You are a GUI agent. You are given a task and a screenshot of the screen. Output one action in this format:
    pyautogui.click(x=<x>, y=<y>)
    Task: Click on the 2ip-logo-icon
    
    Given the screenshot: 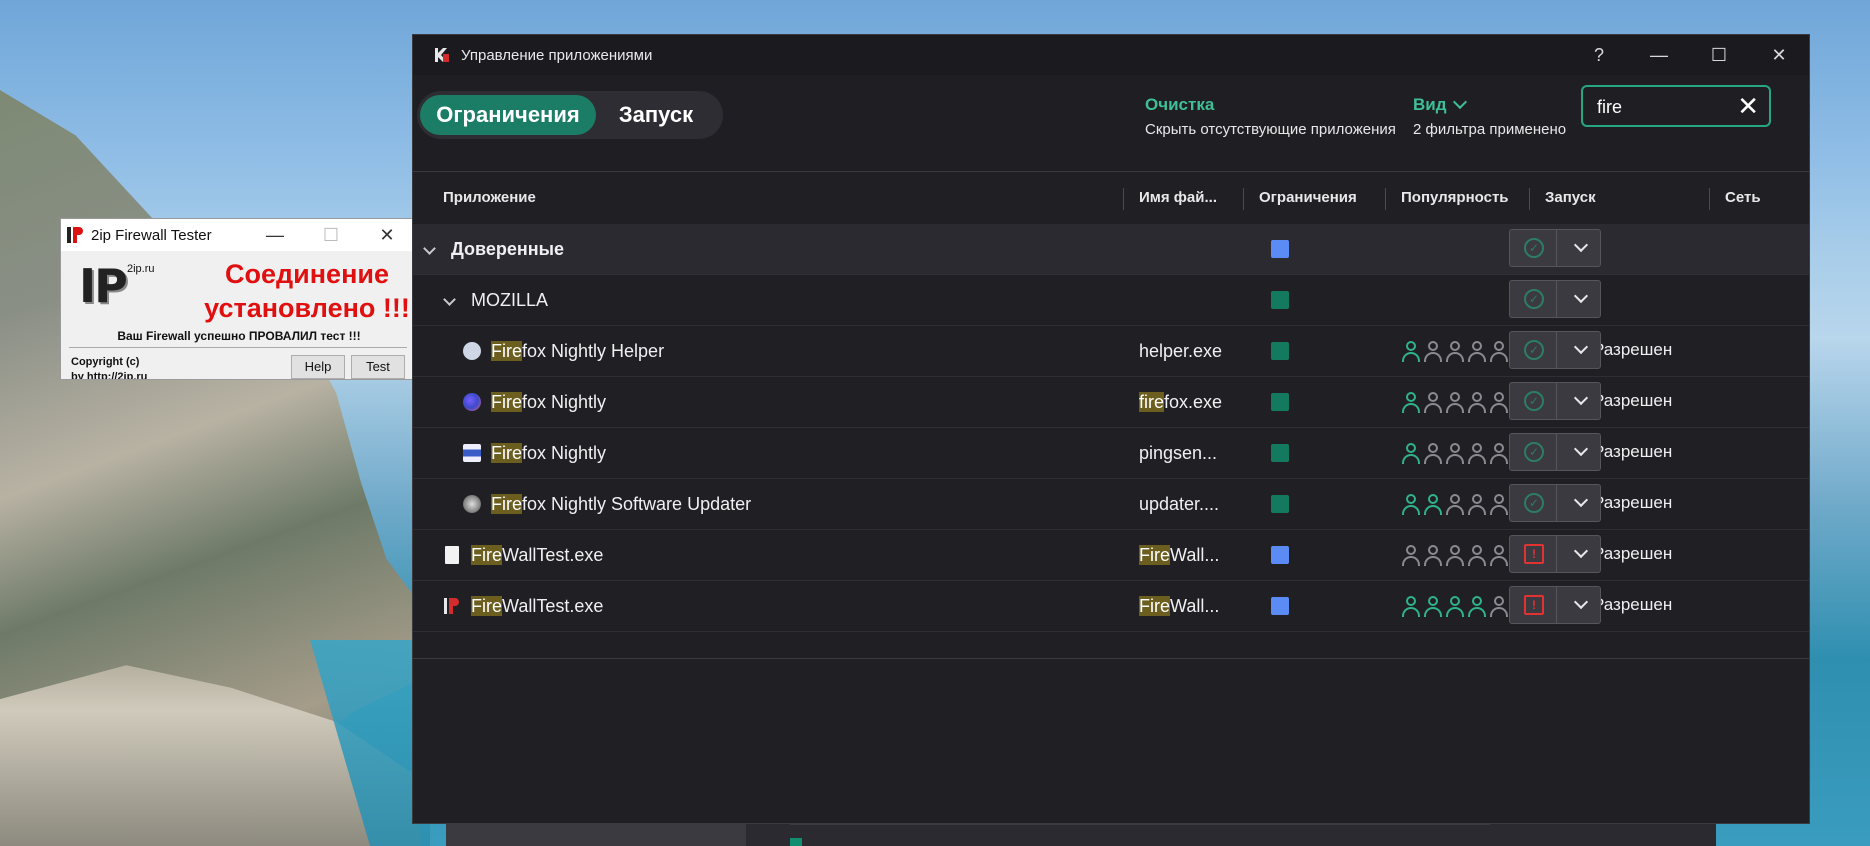 What is the action you would take?
    pyautogui.click(x=75, y=235)
    